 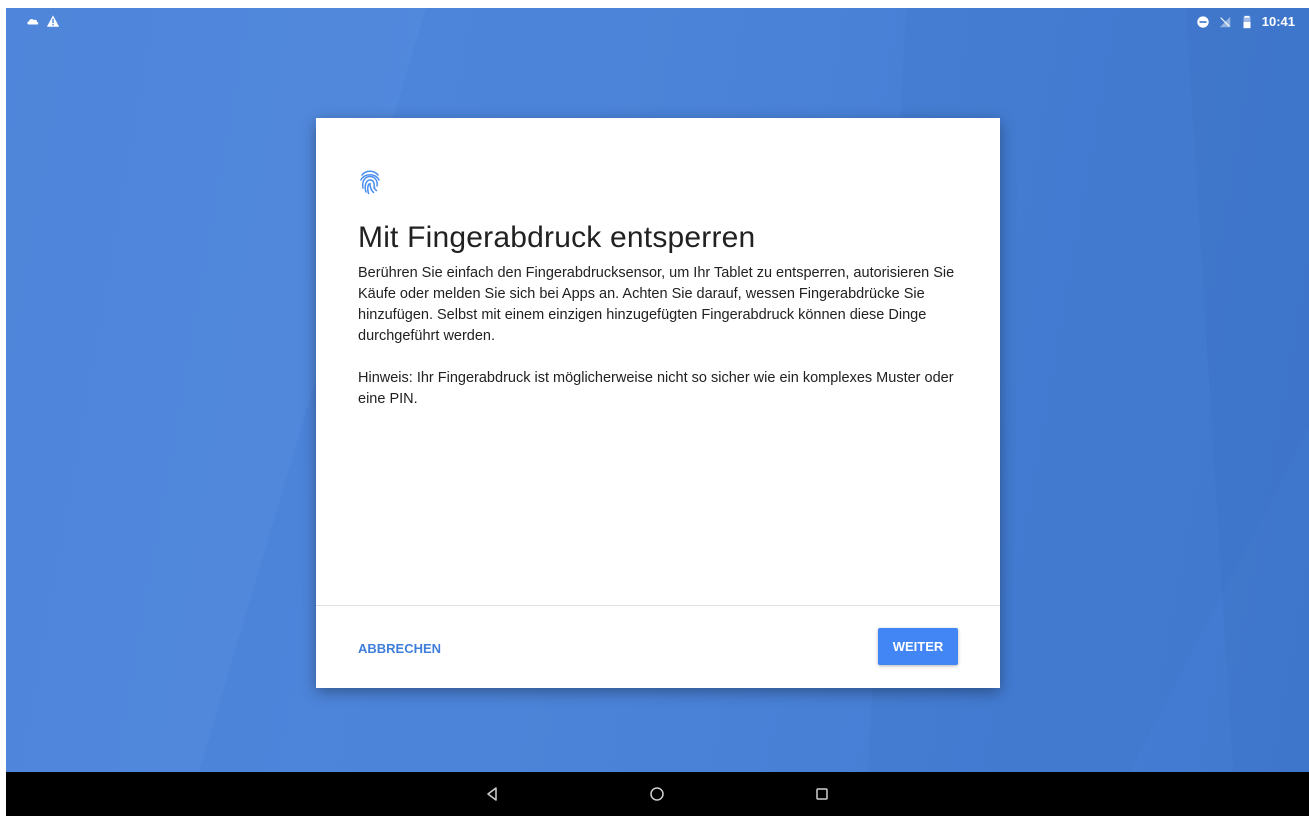 I want to click on cloud-icon, so click(x=33, y=21).